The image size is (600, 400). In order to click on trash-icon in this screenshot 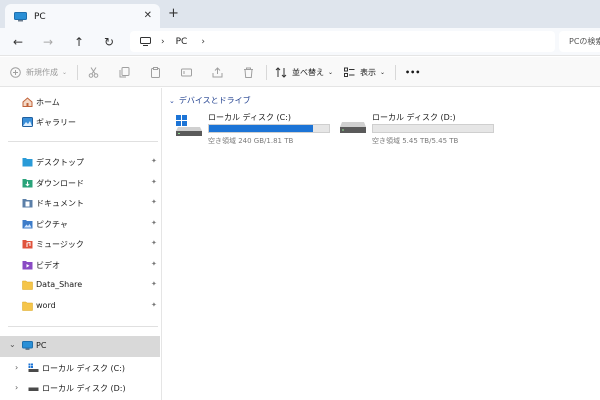, I will do `click(248, 72)`.